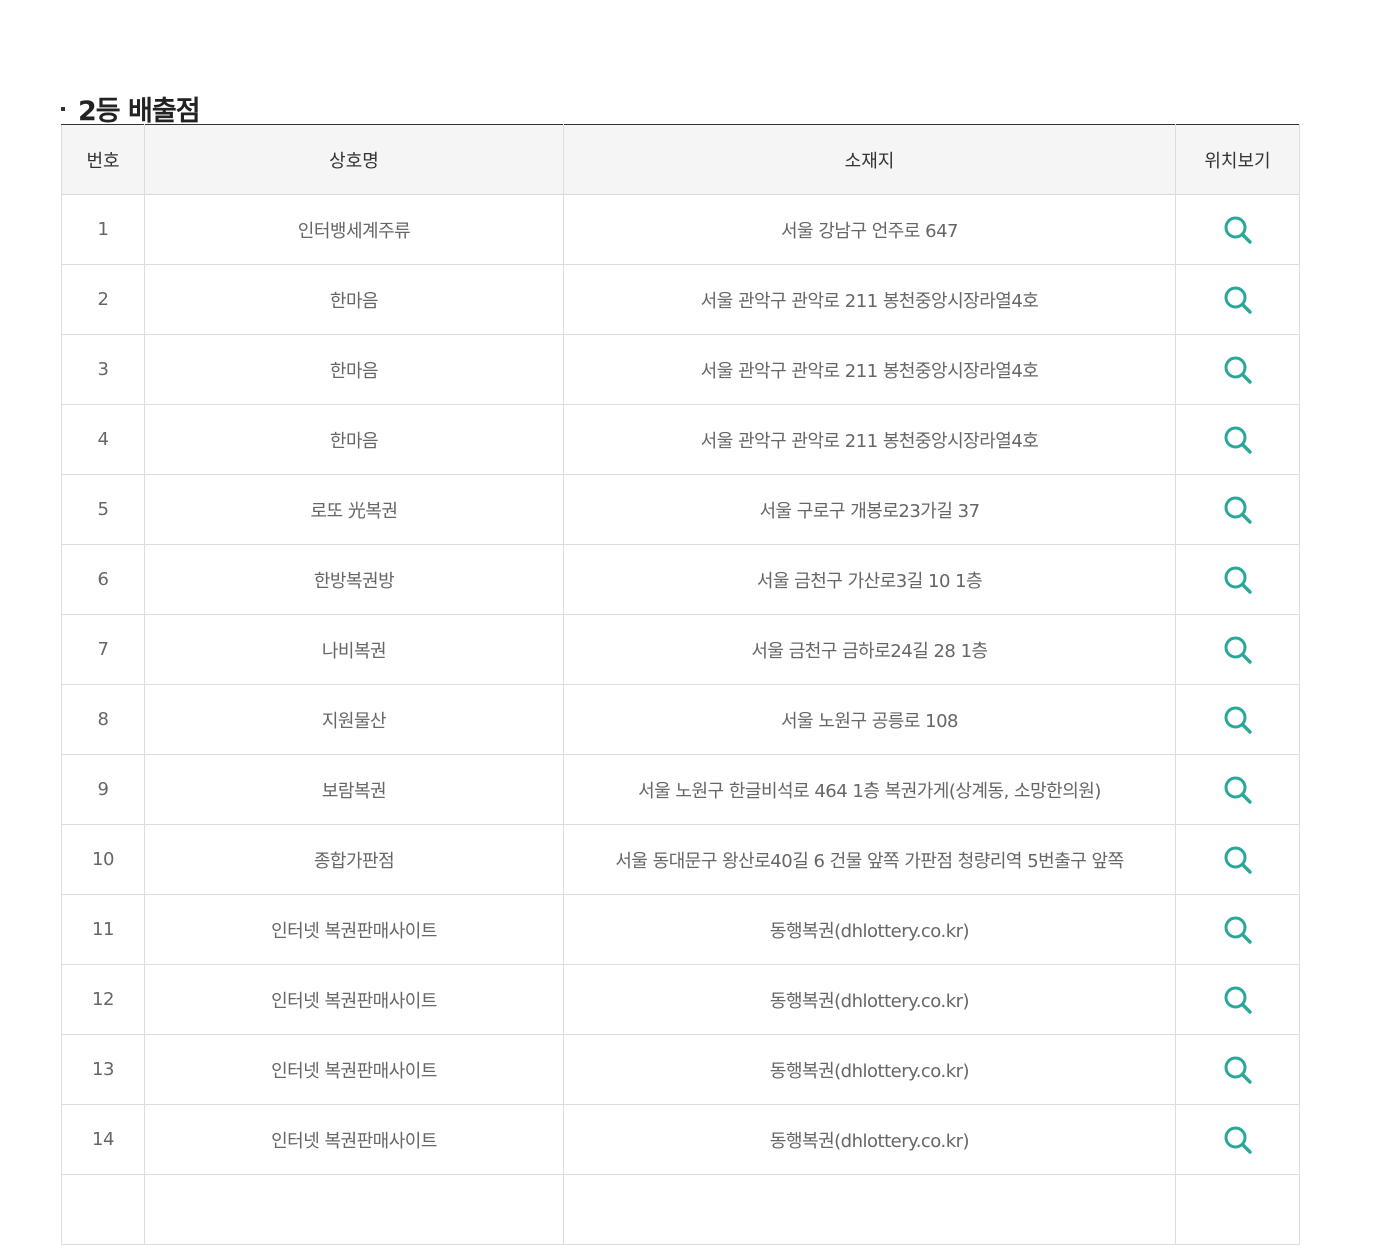 The width and height of the screenshot is (1377, 1245). Describe the element at coordinates (1237, 159) in the screenshot. I see `header-location: 위치보기` at that location.